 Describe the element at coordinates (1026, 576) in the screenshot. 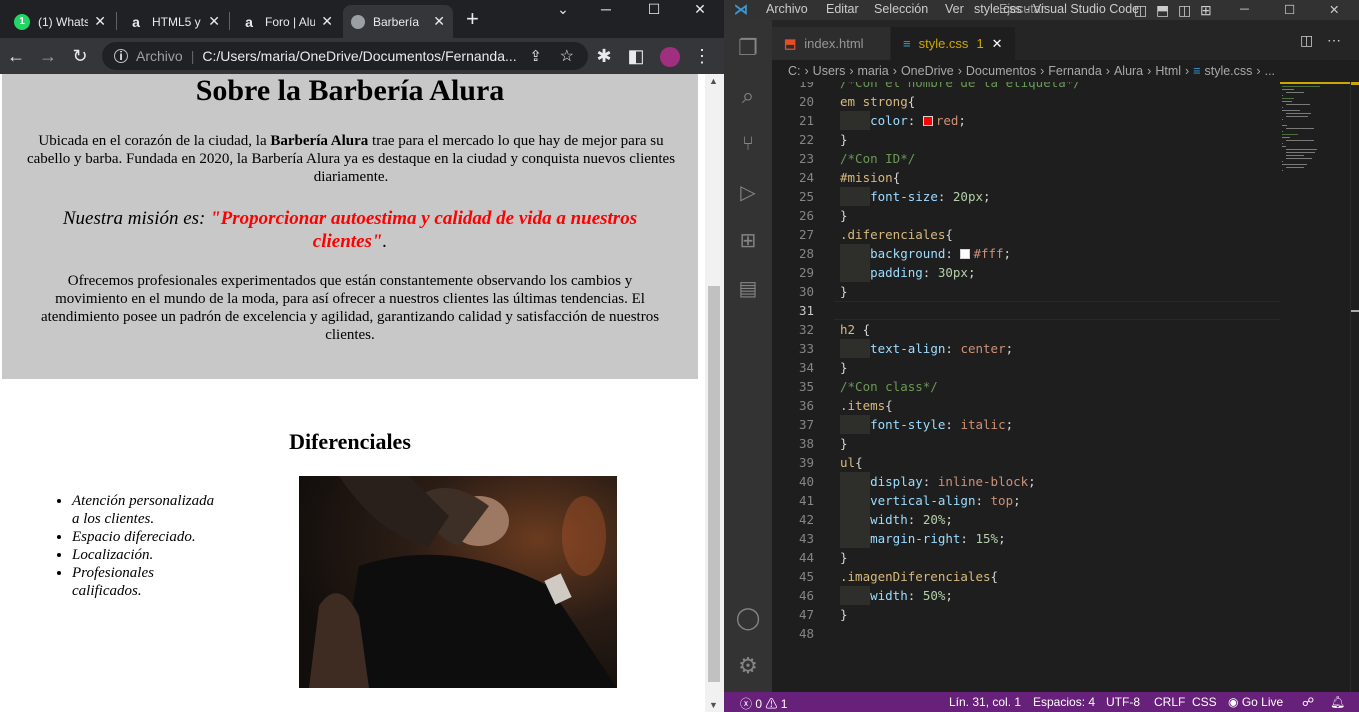

I see `code-line: 45 .imagenDiferenciales{` at that location.